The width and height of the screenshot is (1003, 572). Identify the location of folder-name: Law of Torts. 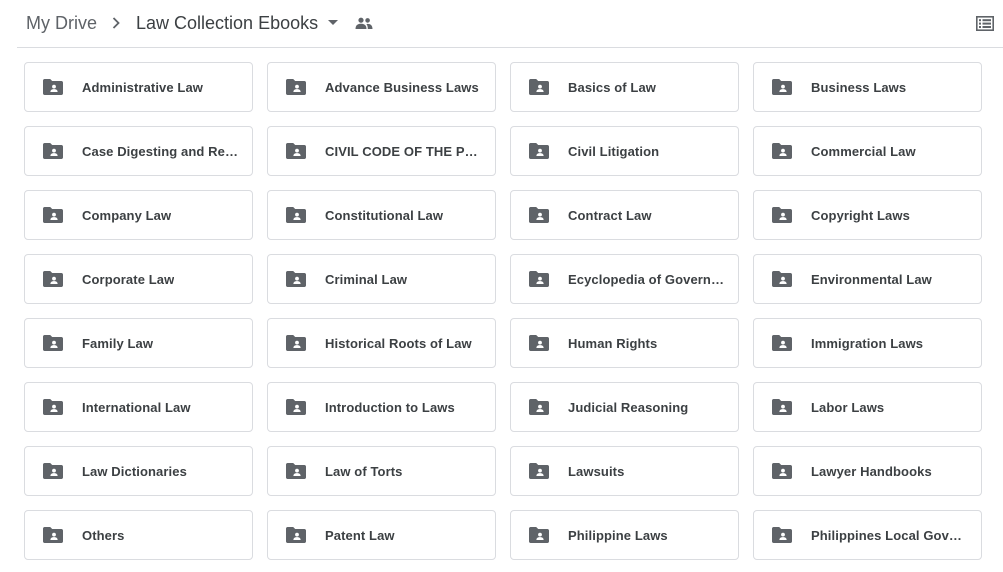
(364, 471).